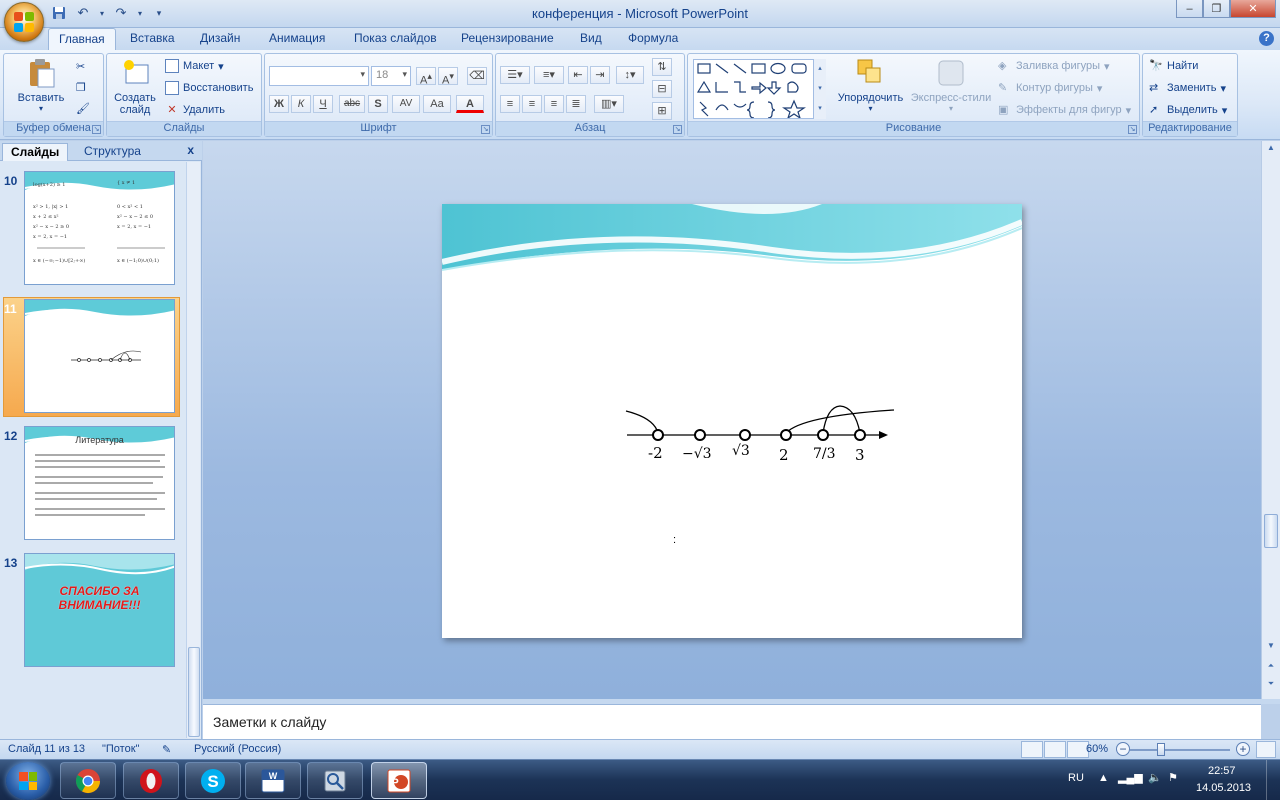 The height and width of the screenshot is (800, 1280). What do you see at coordinates (1187, 88) in the screenshot?
I see `replace-button: ⇄ Заменить ▾` at bounding box center [1187, 88].